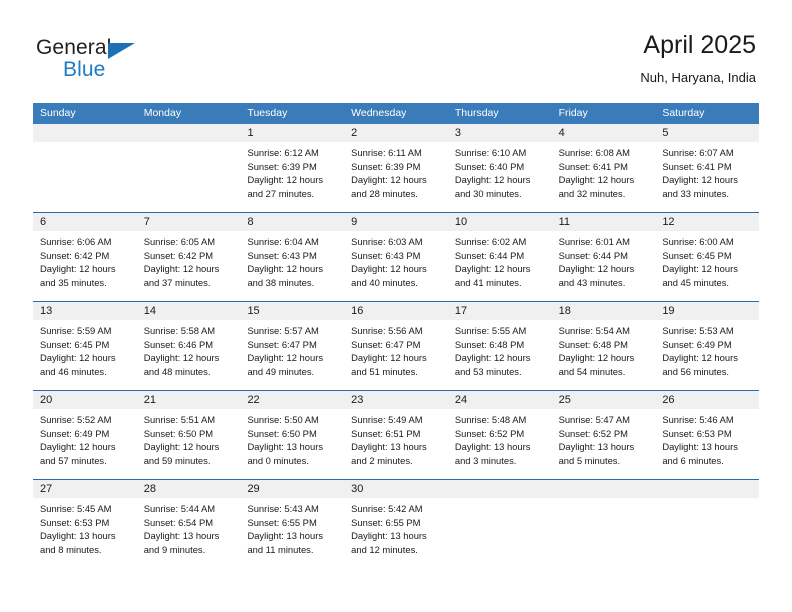 This screenshot has width=792, height=612. Describe the element at coordinates (189, 222) in the screenshot. I see `day-number: 7` at that location.